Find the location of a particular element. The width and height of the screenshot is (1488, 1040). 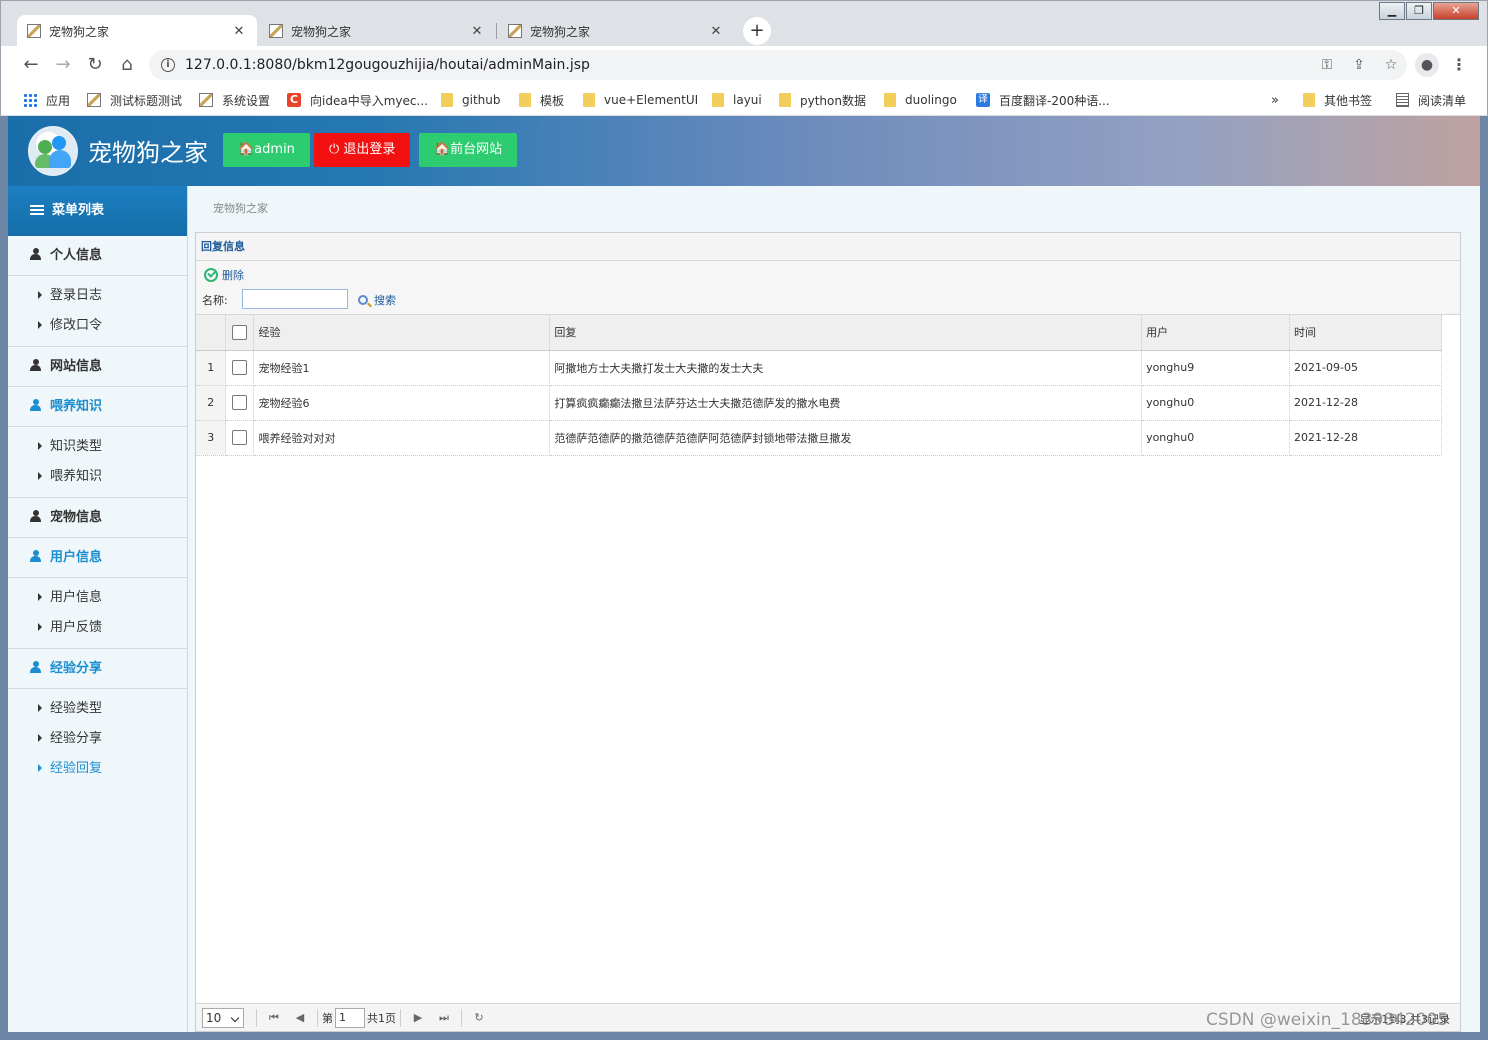

browser-tab-1: 宠物狗之家 ✕ is located at coordinates (137, 31).